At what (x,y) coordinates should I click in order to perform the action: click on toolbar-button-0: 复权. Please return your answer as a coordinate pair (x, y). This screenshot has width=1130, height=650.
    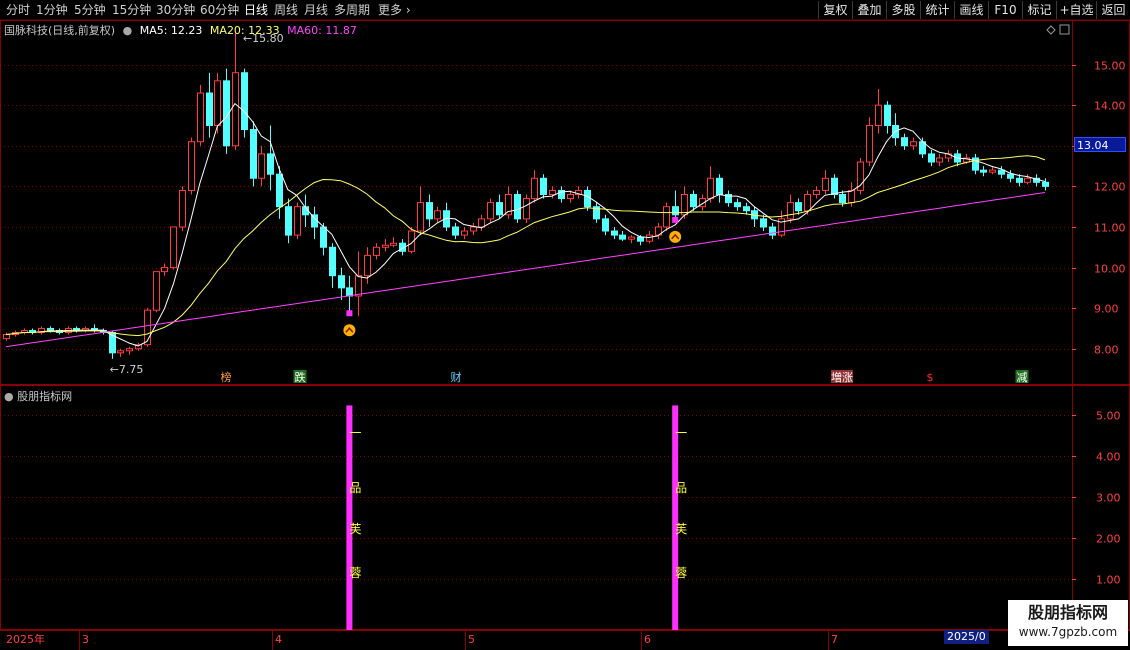
    Looking at the image, I should click on (835, 10).